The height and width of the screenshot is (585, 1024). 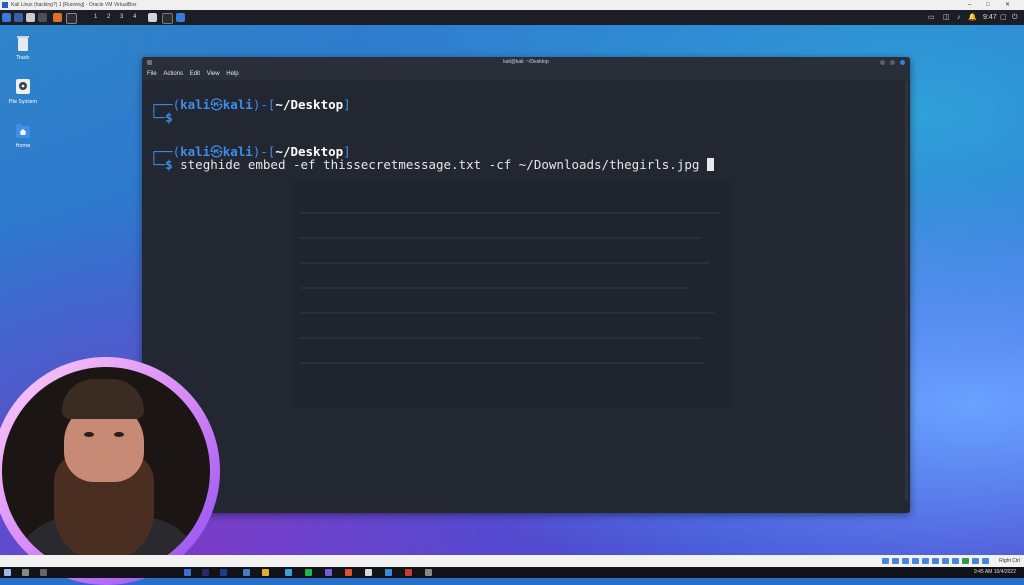 I want to click on start-icon, so click(x=7, y=572).